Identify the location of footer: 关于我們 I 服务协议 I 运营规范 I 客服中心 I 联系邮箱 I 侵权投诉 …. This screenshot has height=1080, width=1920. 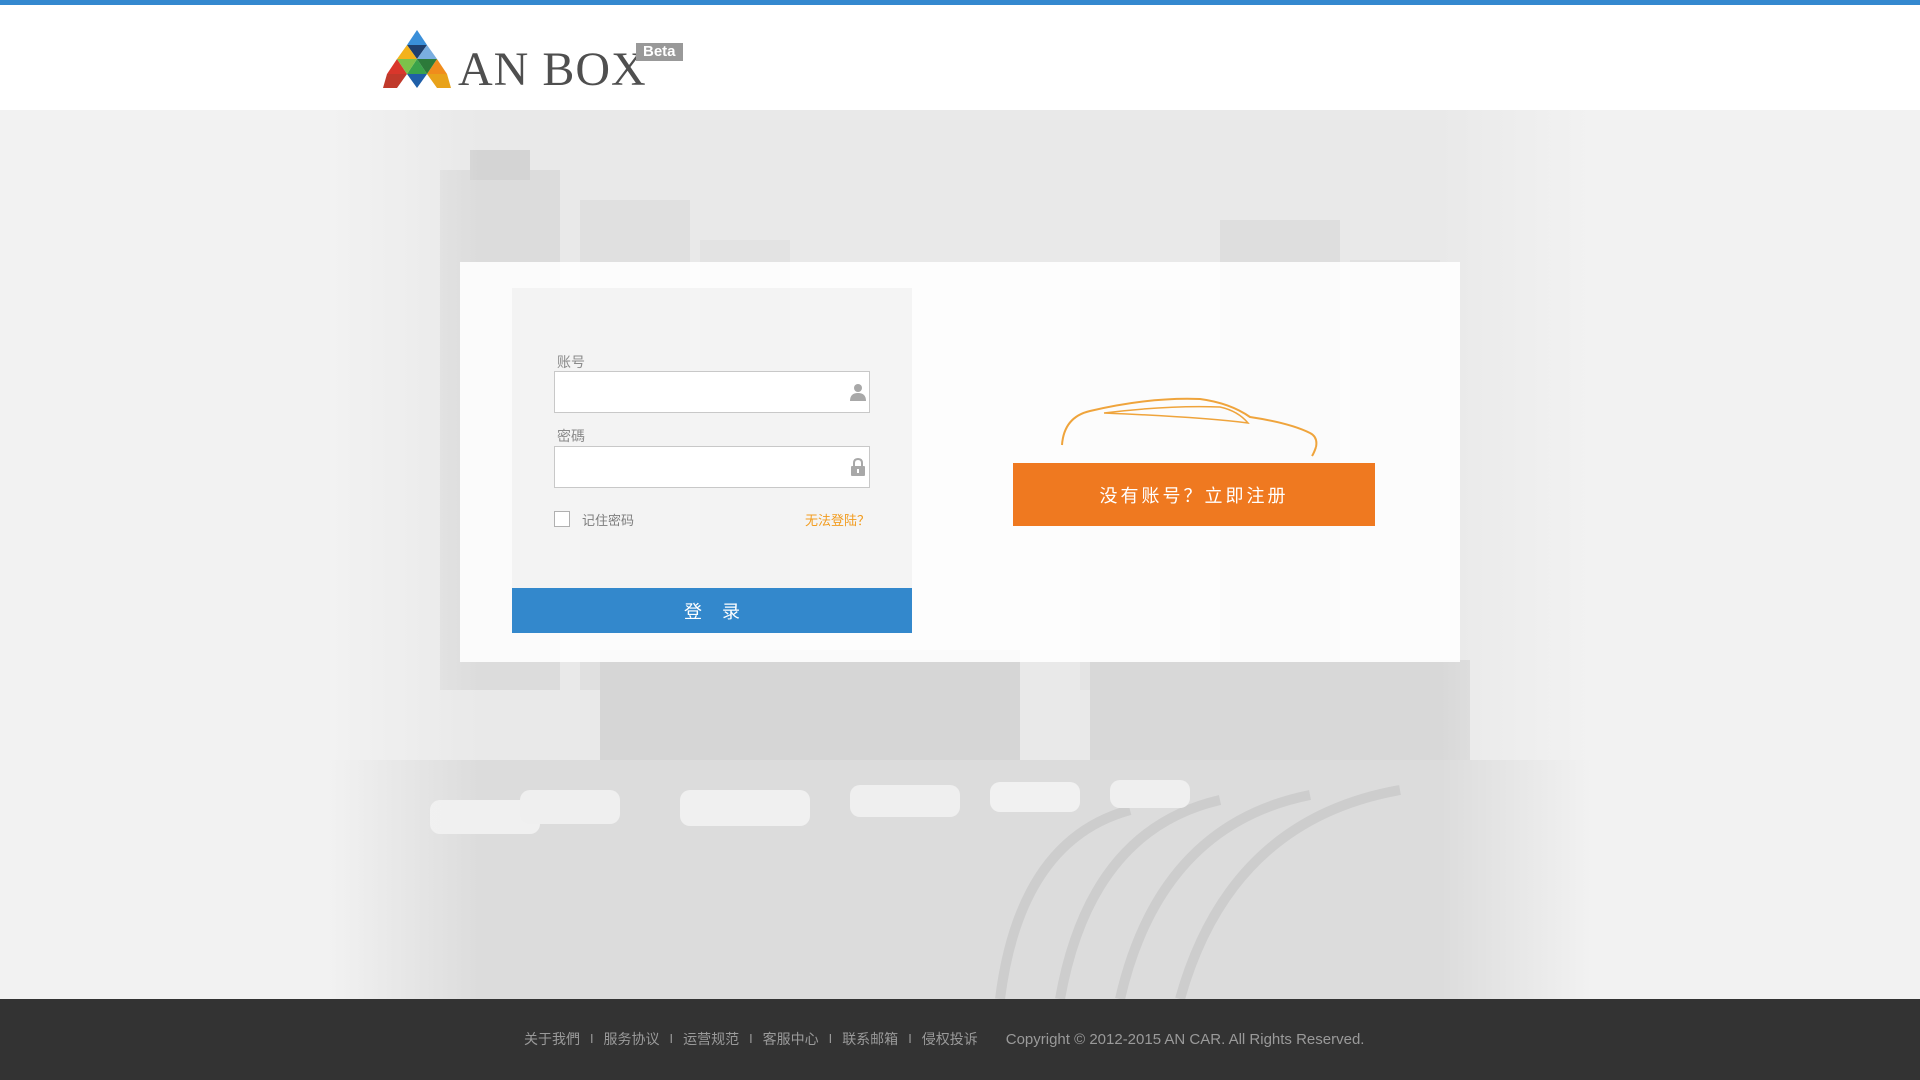
(960, 1039).